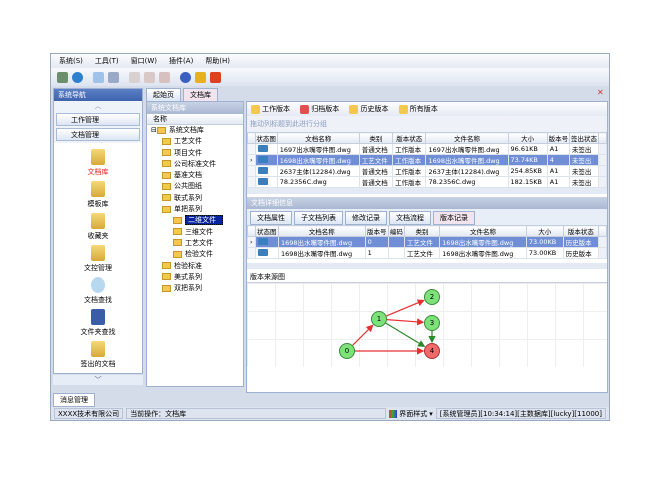 This screenshot has width=660, height=477. I want to click on menu-system: 系统(S), so click(71, 61).